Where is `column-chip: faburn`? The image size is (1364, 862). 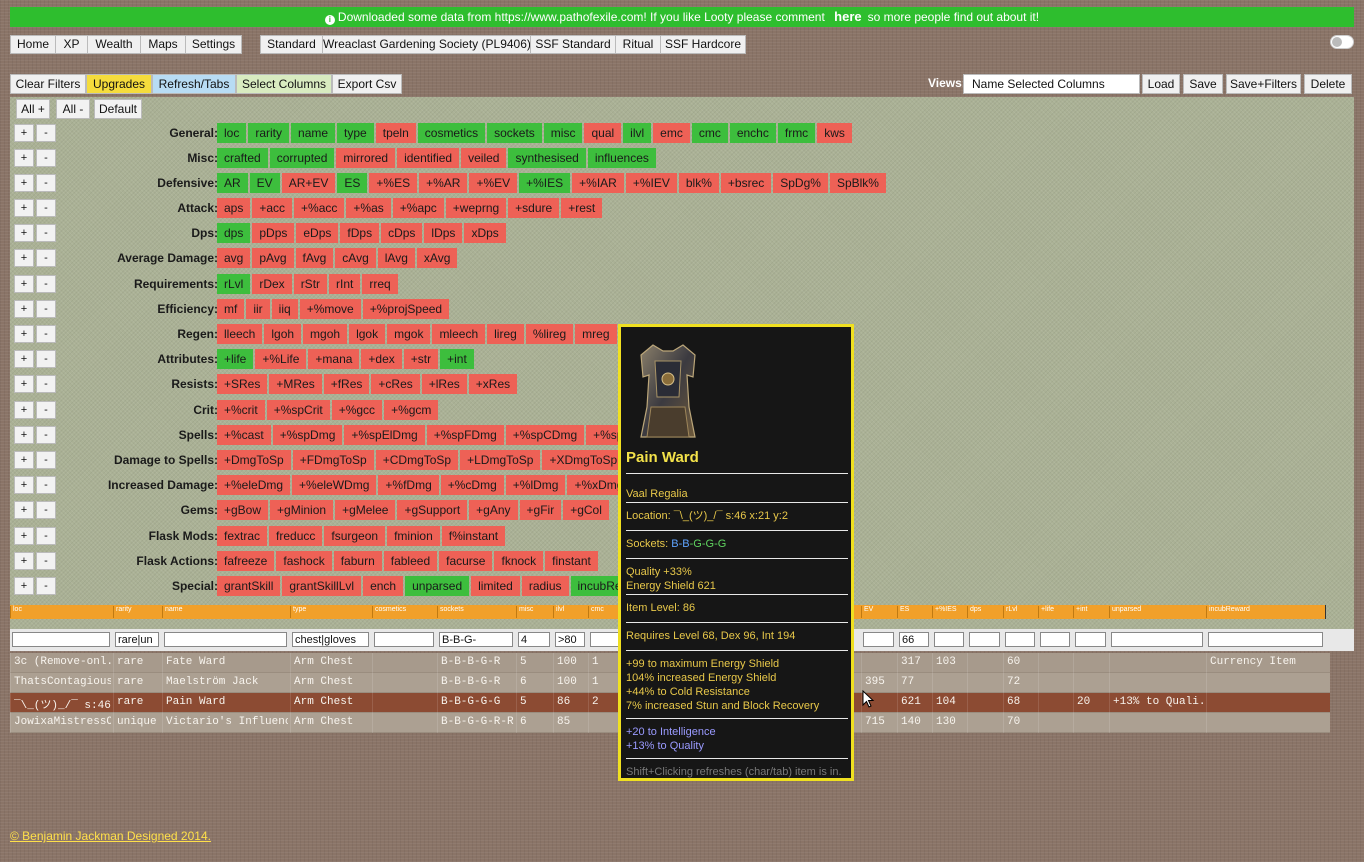 column-chip: faburn is located at coordinates (357, 561).